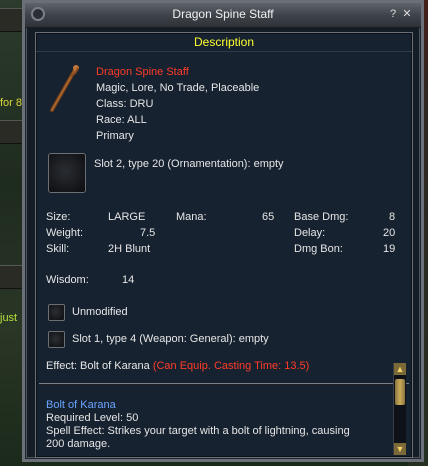 The width and height of the screenshot is (428, 466). Describe the element at coordinates (56, 312) in the screenshot. I see `unmodified-slot` at that location.